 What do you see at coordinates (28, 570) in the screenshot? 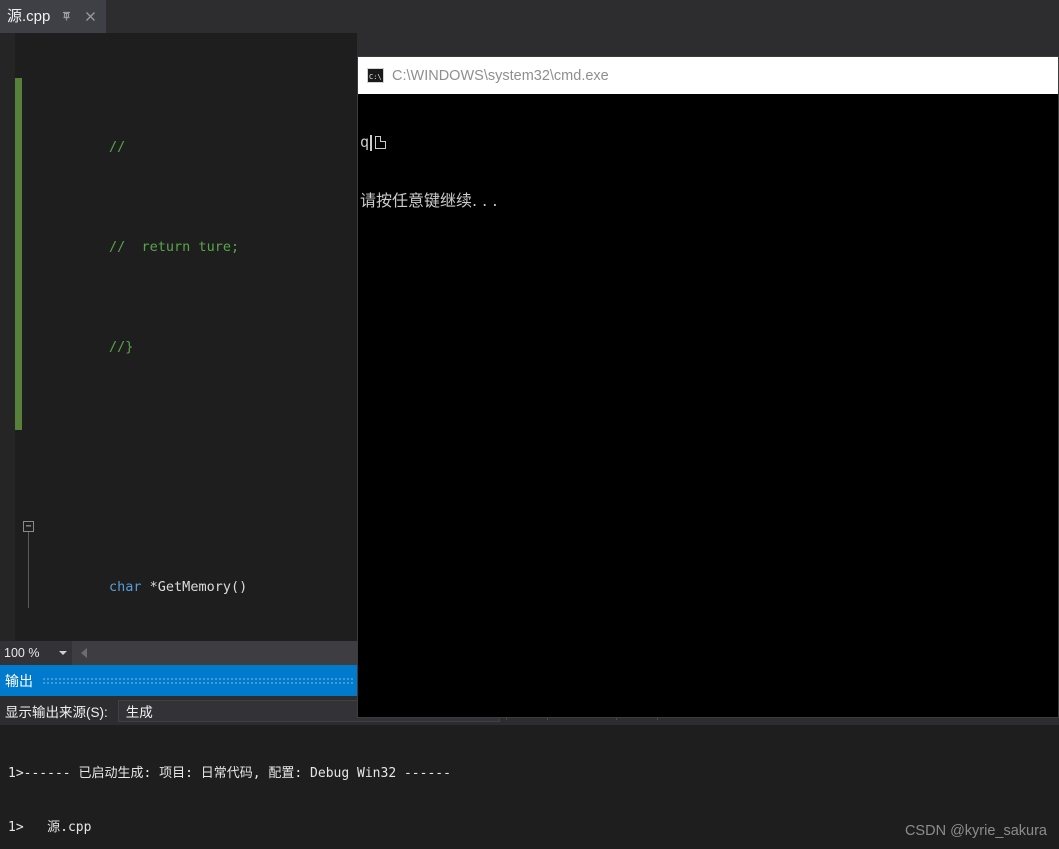
I see `structure-guide-line` at bounding box center [28, 570].